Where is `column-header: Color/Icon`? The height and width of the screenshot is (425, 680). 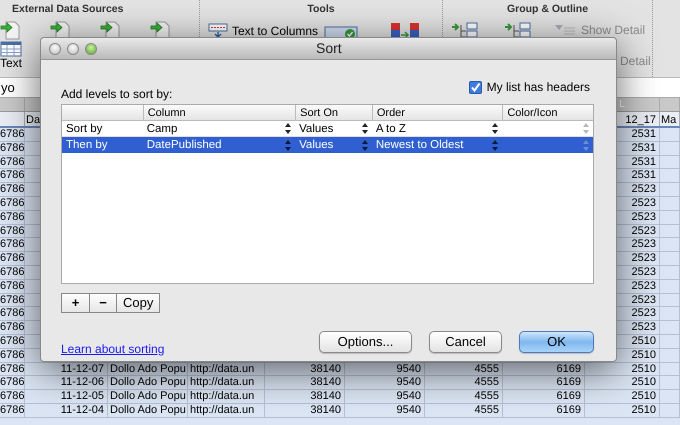
column-header: Color/Icon is located at coordinates (532, 113).